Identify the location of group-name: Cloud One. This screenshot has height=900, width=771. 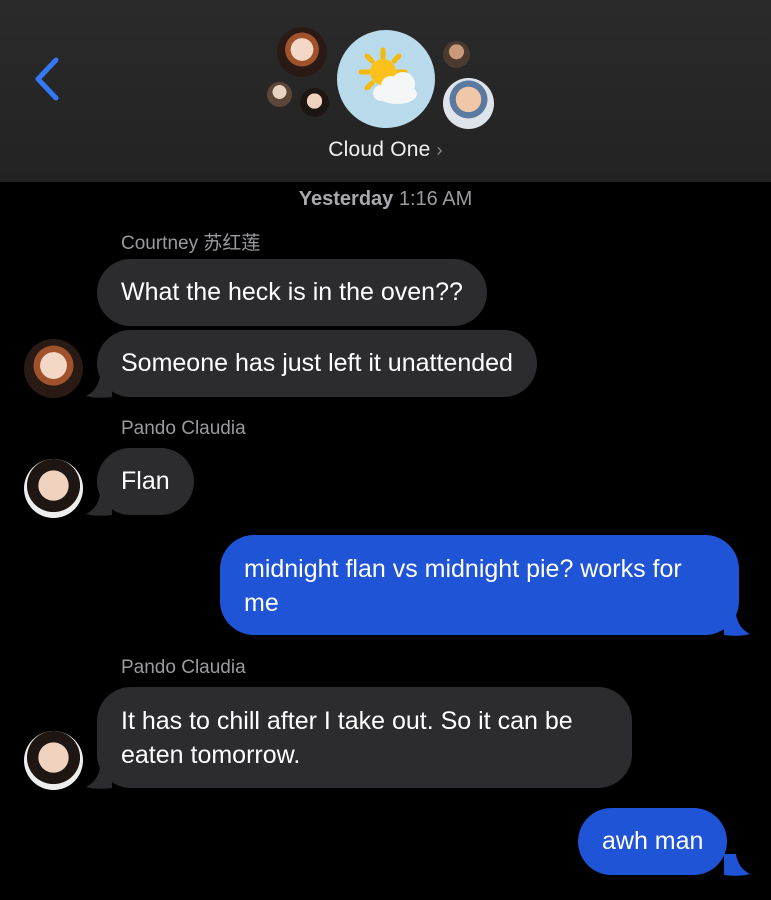
(379, 149).